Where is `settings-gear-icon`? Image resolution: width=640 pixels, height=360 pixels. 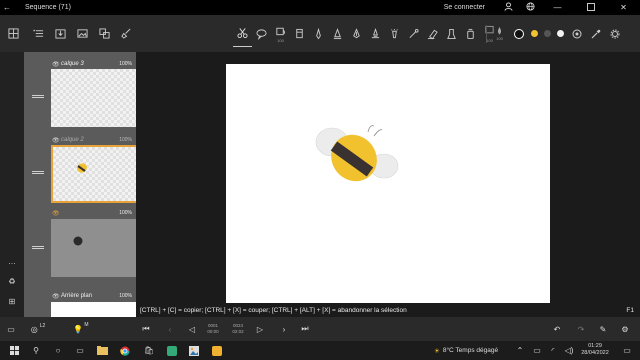
settings-gear-icon is located at coordinates (614, 34).